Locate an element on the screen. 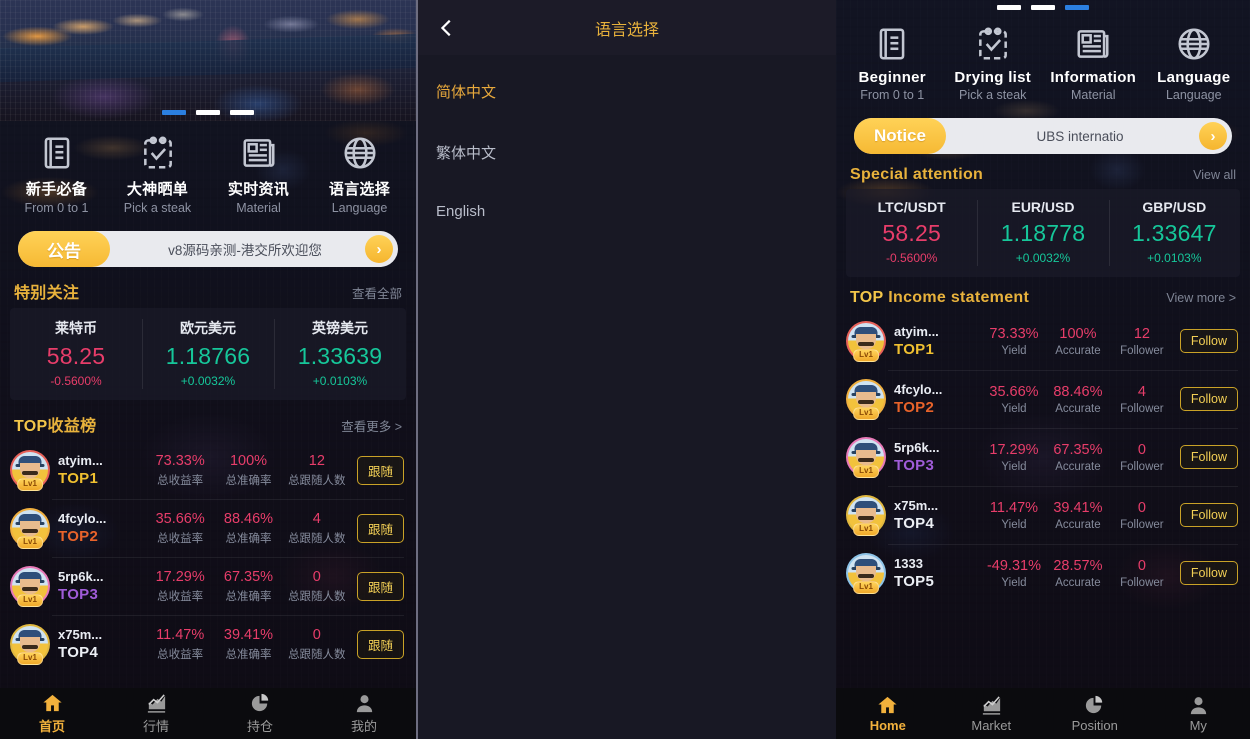  tab-my: My is located at coordinates (1198, 713).